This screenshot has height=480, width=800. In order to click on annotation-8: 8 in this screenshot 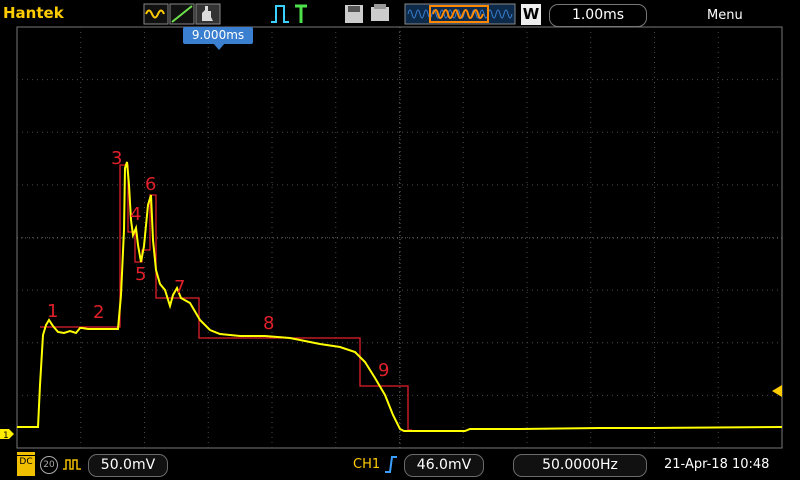, I will do `click(268, 323)`.